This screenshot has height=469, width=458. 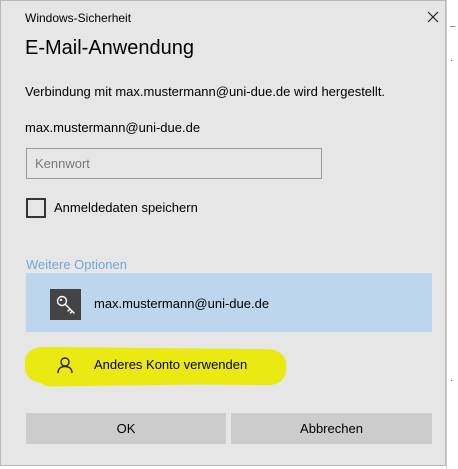 What do you see at coordinates (109, 48) in the screenshot?
I see `dialog-heading: E-Mail-Anwendung` at bounding box center [109, 48].